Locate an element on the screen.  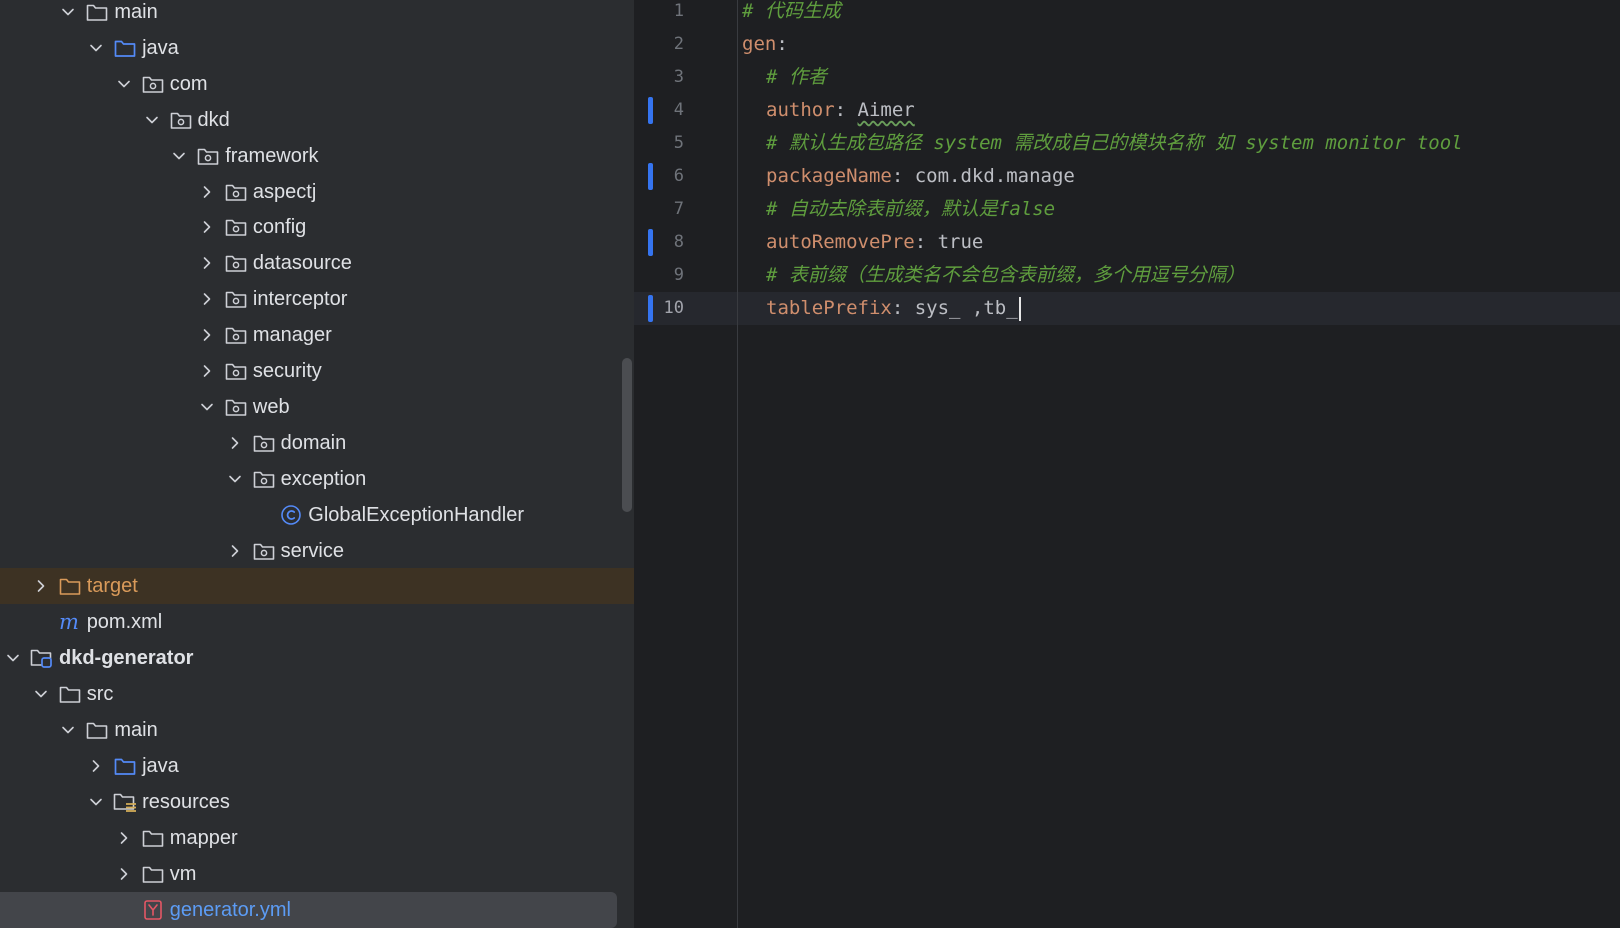
code-line-8: 8 autoRemovePre: true is located at coordinates (1127, 242).